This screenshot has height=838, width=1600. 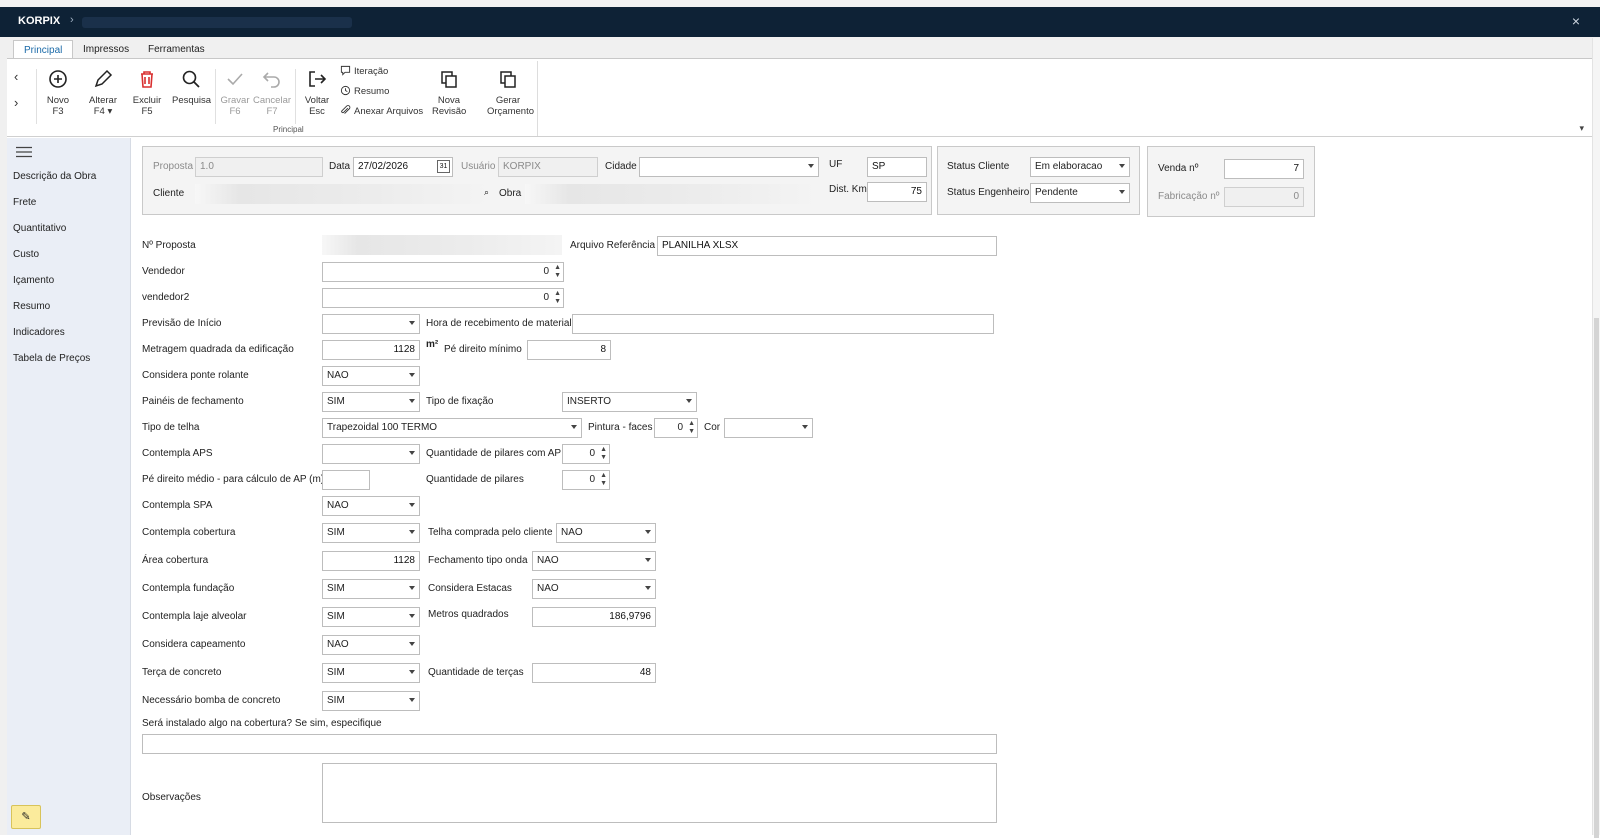 I want to click on exit-icon, so click(x=318, y=79).